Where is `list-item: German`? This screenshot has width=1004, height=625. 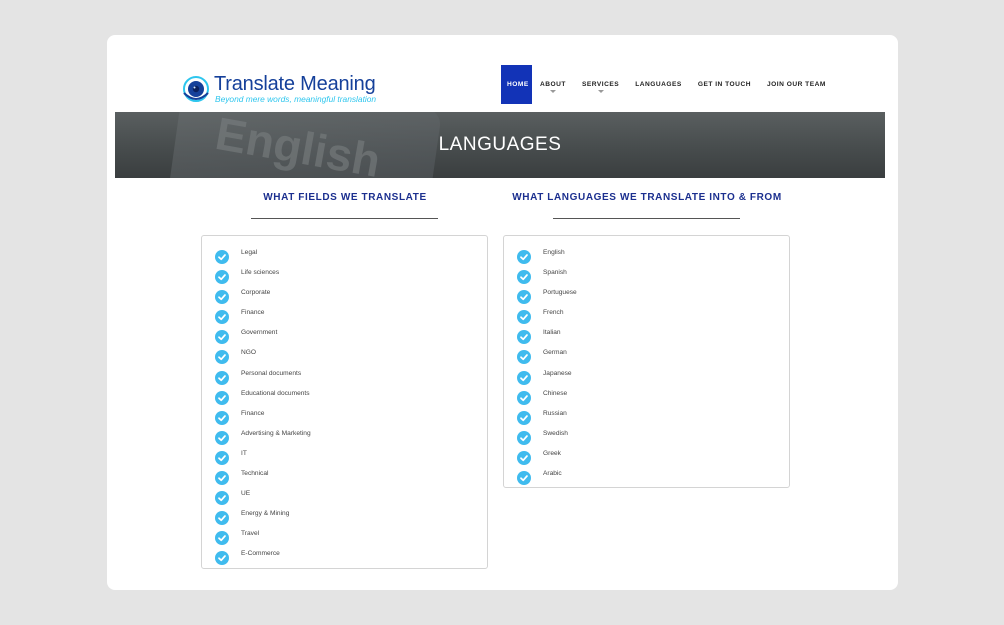
list-item: German is located at coordinates (646, 354).